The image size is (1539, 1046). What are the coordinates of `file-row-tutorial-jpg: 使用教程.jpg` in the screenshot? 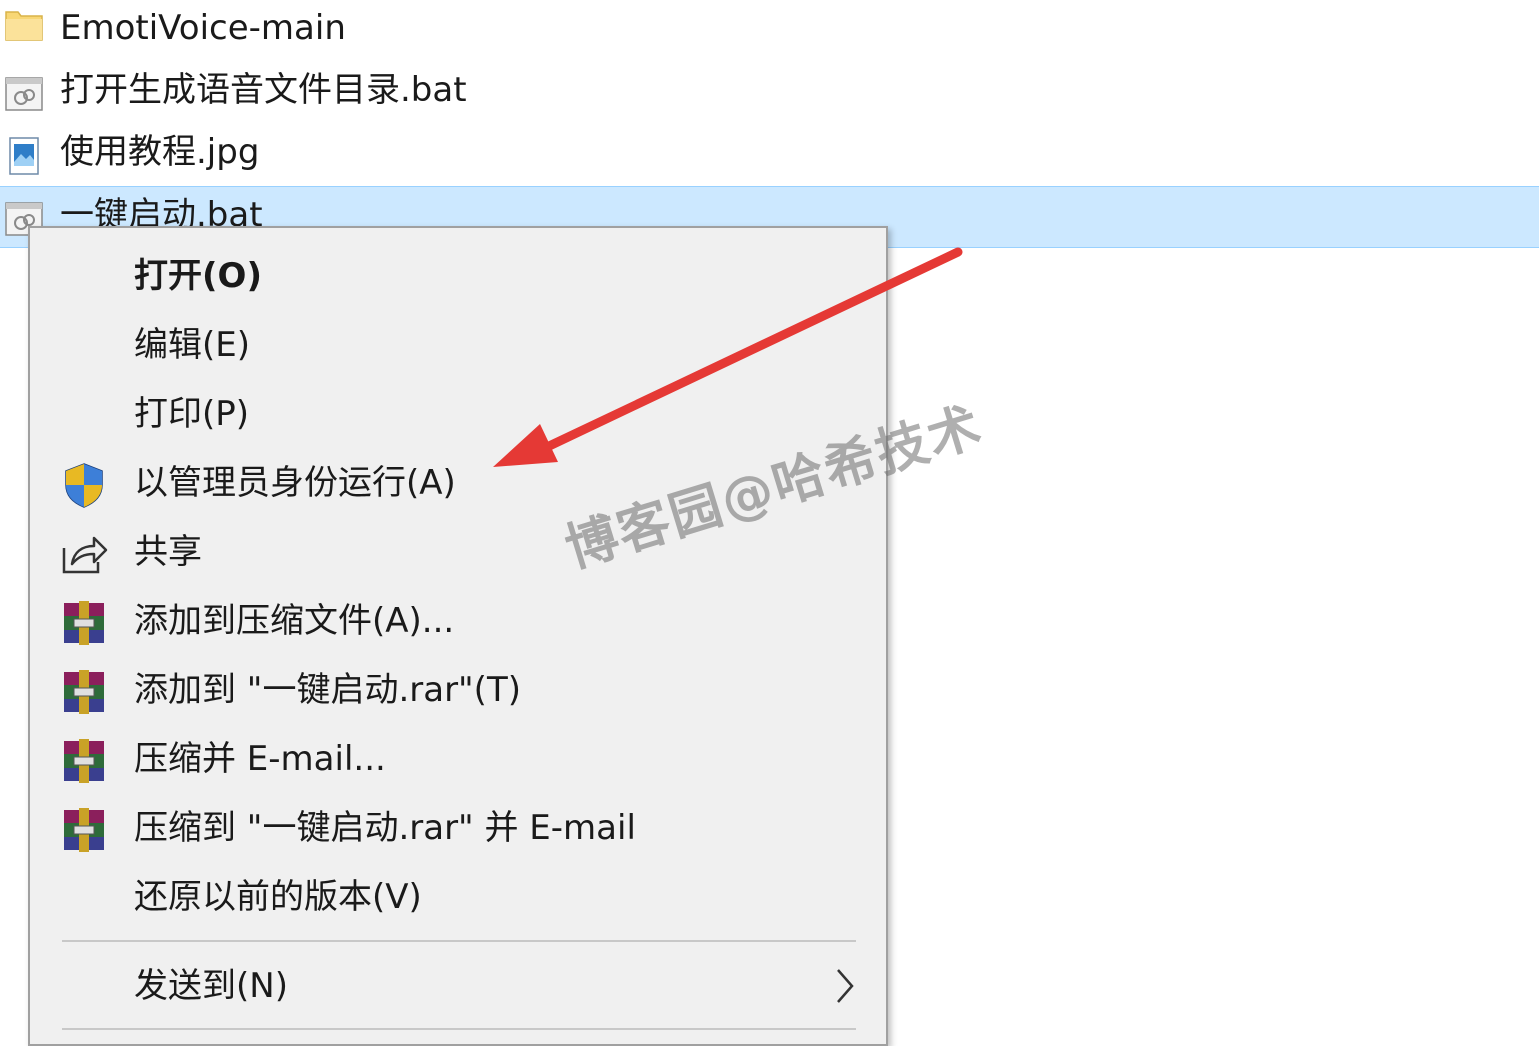 It's located at (769, 155).